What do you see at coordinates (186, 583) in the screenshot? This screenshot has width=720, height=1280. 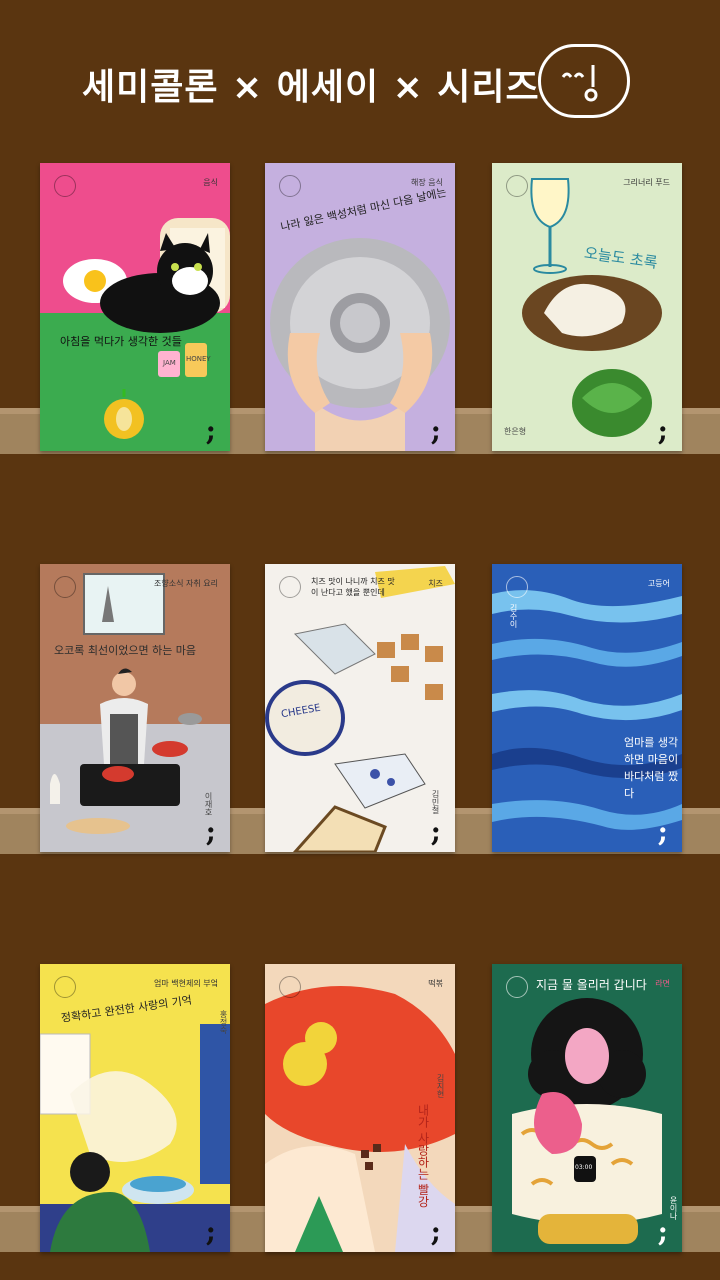 I see `book-category: 조향소식 자취 요리` at bounding box center [186, 583].